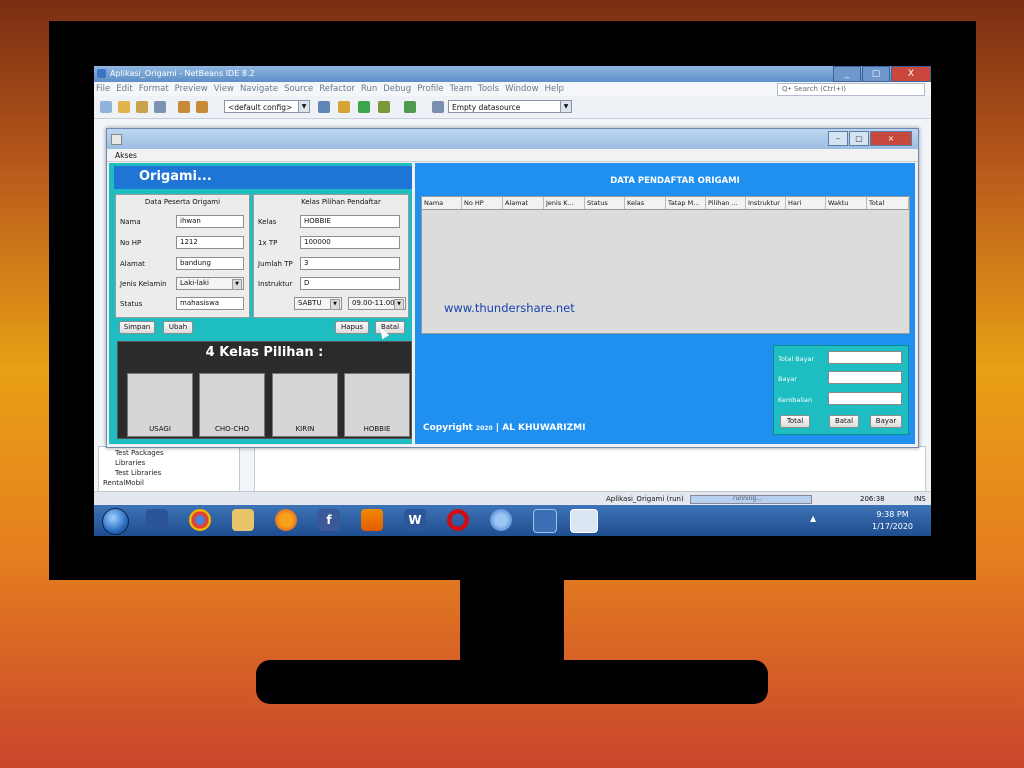  What do you see at coordinates (191, 89) in the screenshot?
I see `menu-preview: Preview` at bounding box center [191, 89].